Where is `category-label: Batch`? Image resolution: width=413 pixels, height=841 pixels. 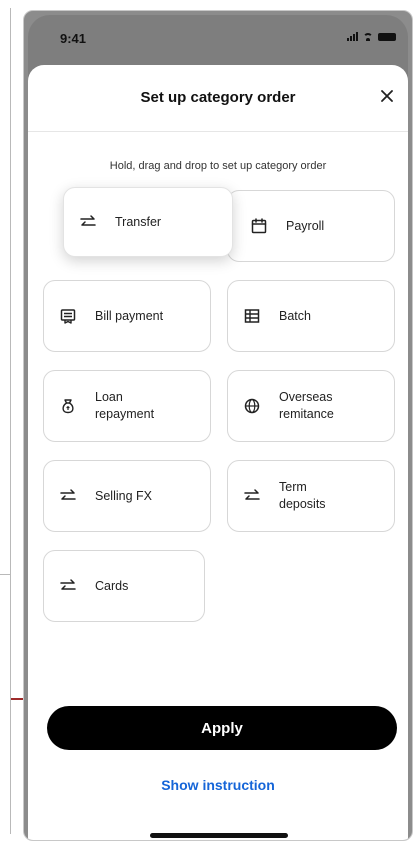
category-label: Batch is located at coordinates (295, 315).